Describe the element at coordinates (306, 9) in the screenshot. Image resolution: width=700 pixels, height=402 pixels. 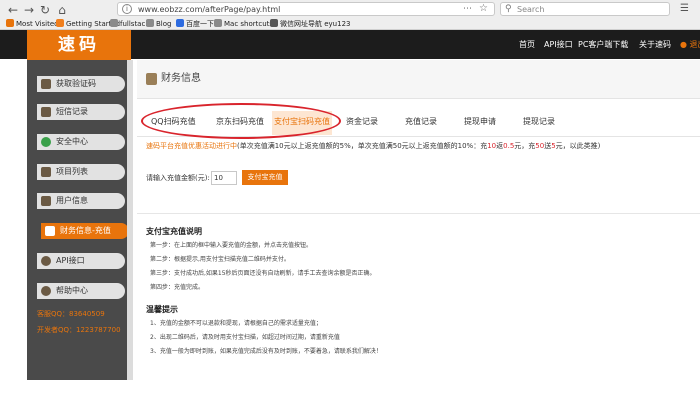
I see `address-bar: i www.eobzz.com/afterPage/pay.html ⋯ ☆` at that location.